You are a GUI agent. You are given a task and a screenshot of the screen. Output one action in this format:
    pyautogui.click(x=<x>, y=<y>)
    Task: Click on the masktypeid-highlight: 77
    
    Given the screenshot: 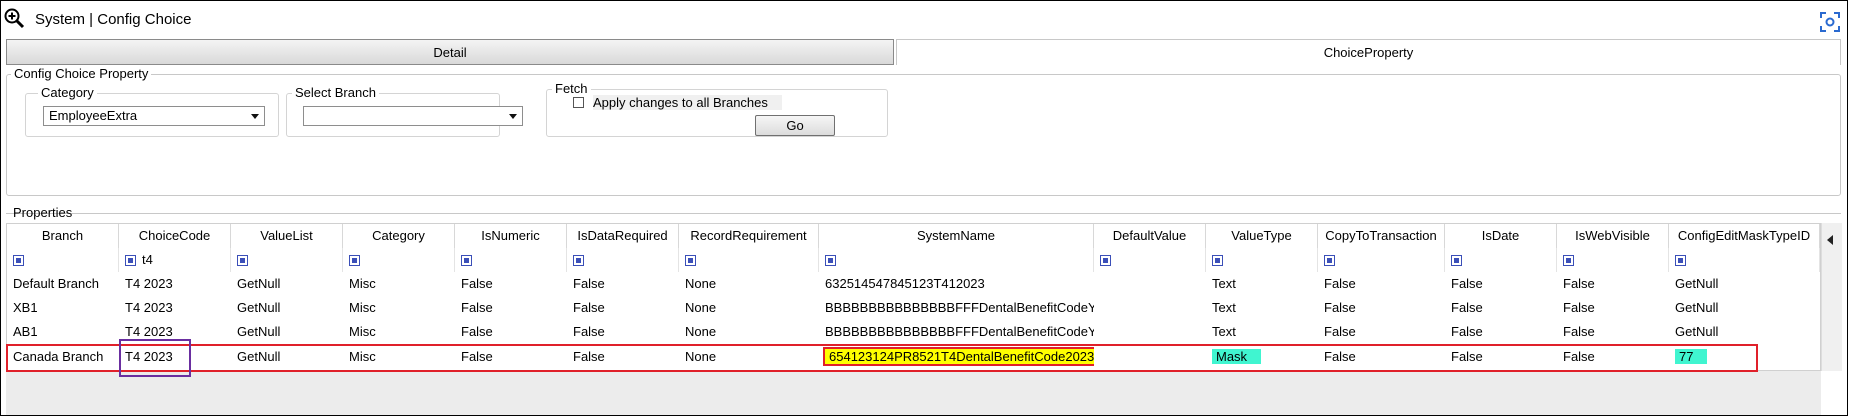 What is the action you would take?
    pyautogui.click(x=1691, y=356)
    